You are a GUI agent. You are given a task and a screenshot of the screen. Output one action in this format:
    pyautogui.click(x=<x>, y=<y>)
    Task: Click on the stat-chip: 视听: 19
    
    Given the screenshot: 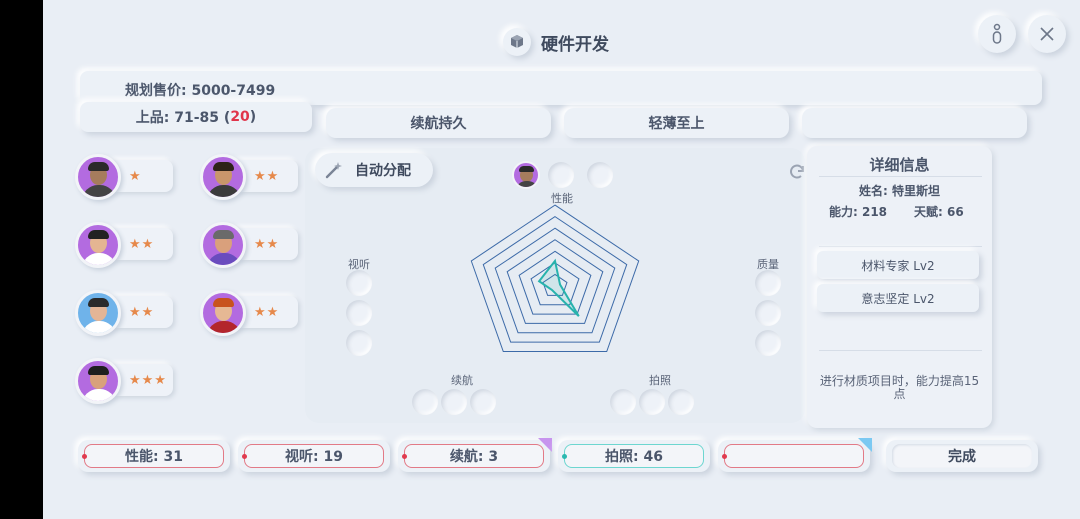 What is the action you would take?
    pyautogui.click(x=314, y=456)
    